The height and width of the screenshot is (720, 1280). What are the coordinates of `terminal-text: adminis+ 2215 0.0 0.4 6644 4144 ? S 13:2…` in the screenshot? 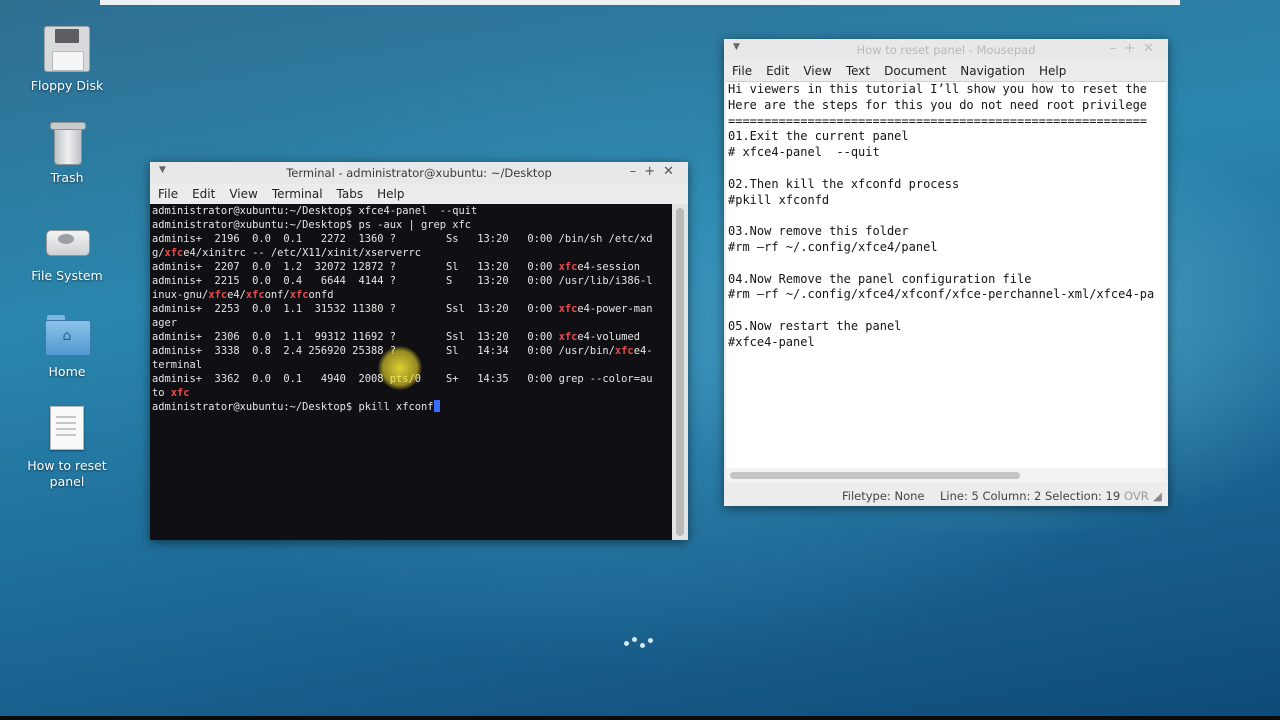 It's located at (402, 281).